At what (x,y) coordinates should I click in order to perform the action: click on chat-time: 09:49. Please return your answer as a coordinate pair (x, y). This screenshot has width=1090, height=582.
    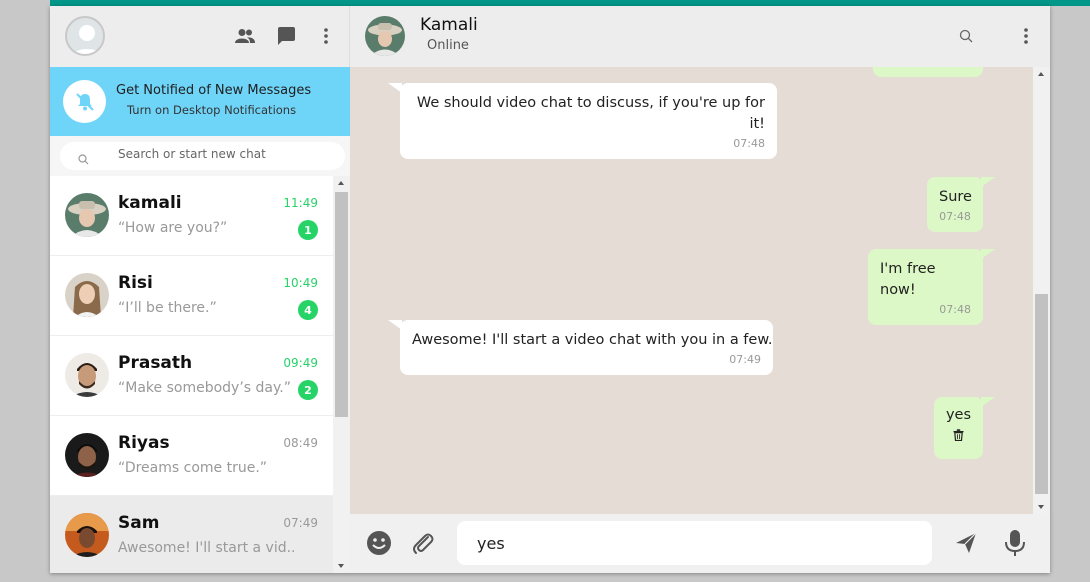
    Looking at the image, I should click on (300, 363).